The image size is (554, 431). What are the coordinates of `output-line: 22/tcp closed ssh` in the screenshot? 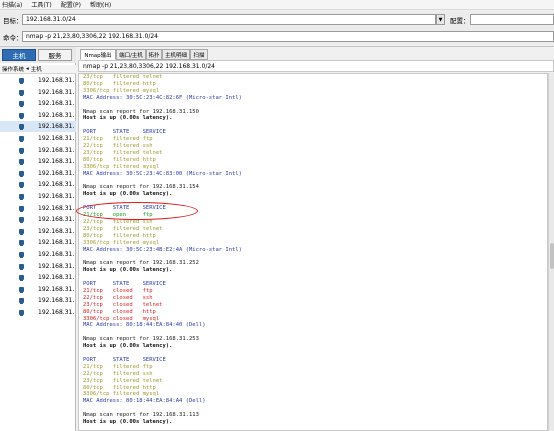 It's located at (118, 297).